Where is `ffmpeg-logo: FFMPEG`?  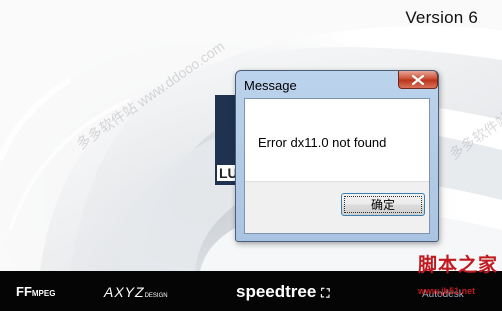 ffmpeg-logo: FFMPEG is located at coordinates (35, 291).